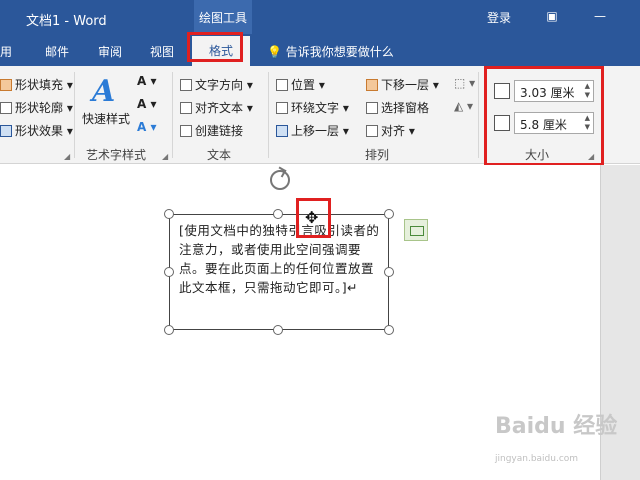 Image resolution: width=640 pixels, height=480 pixels. Describe the element at coordinates (282, 85) in the screenshot. I see `position-icon` at that location.